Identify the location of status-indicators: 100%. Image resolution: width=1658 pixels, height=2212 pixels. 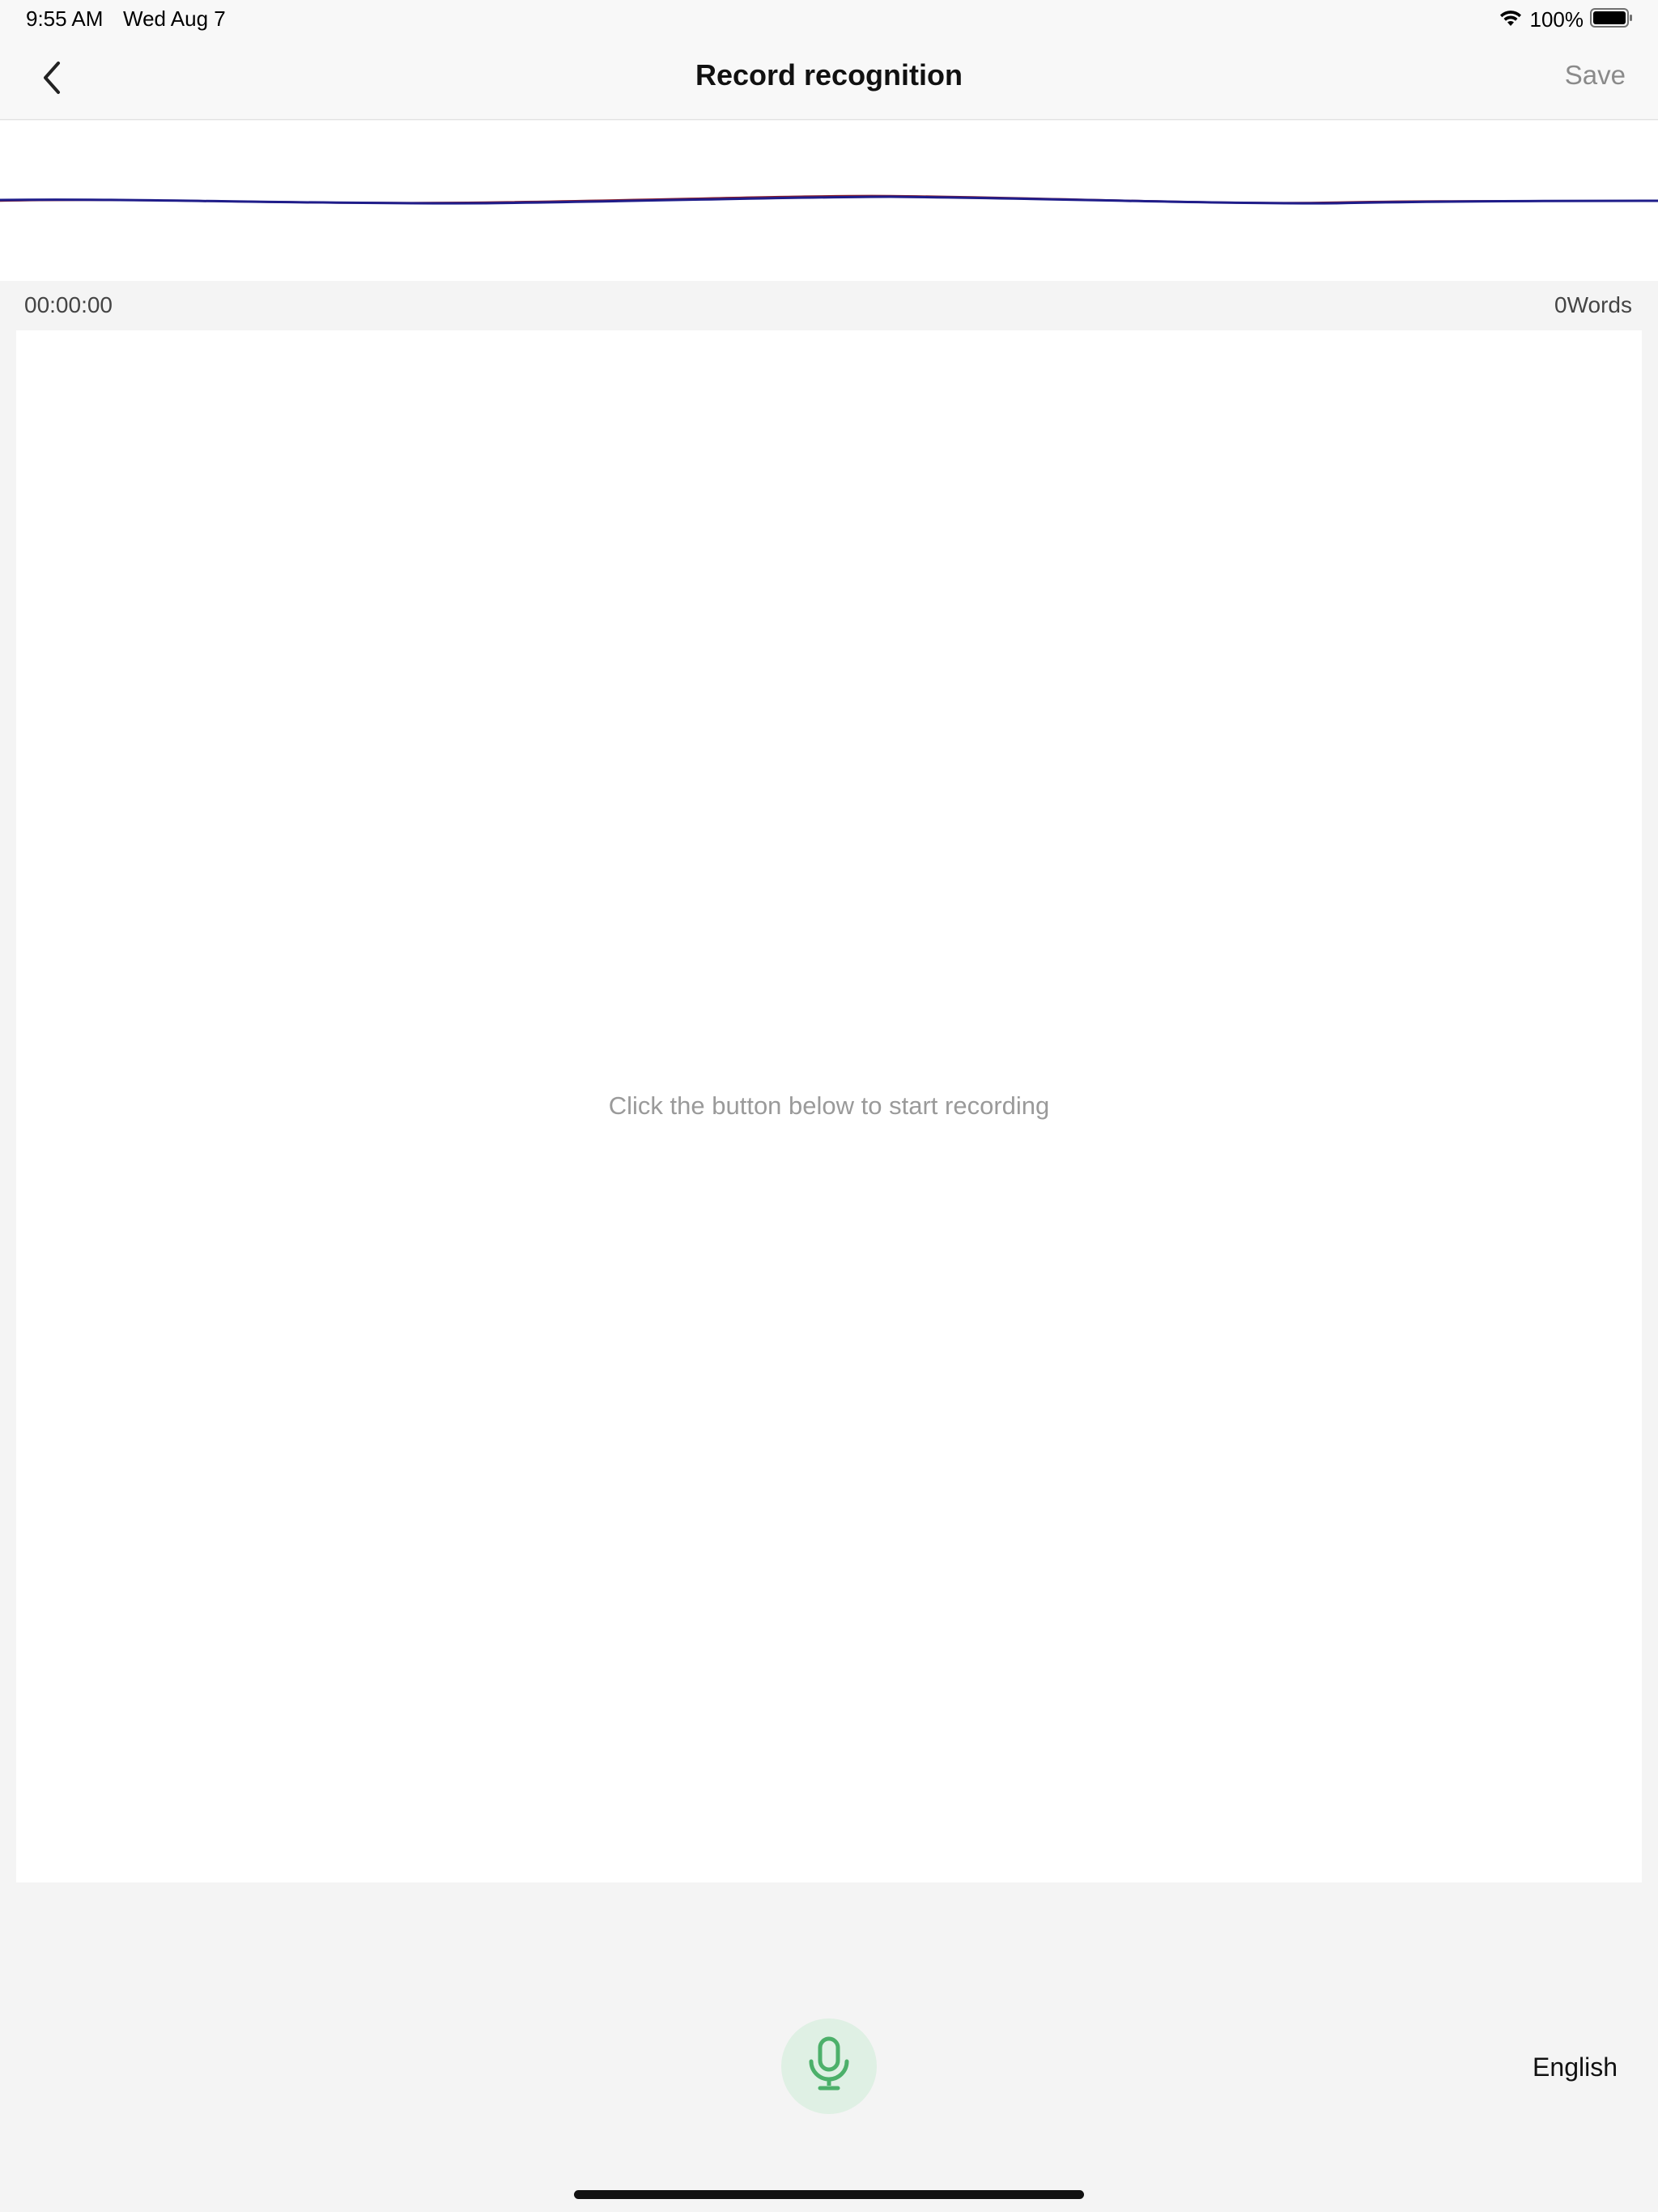
(1566, 19).